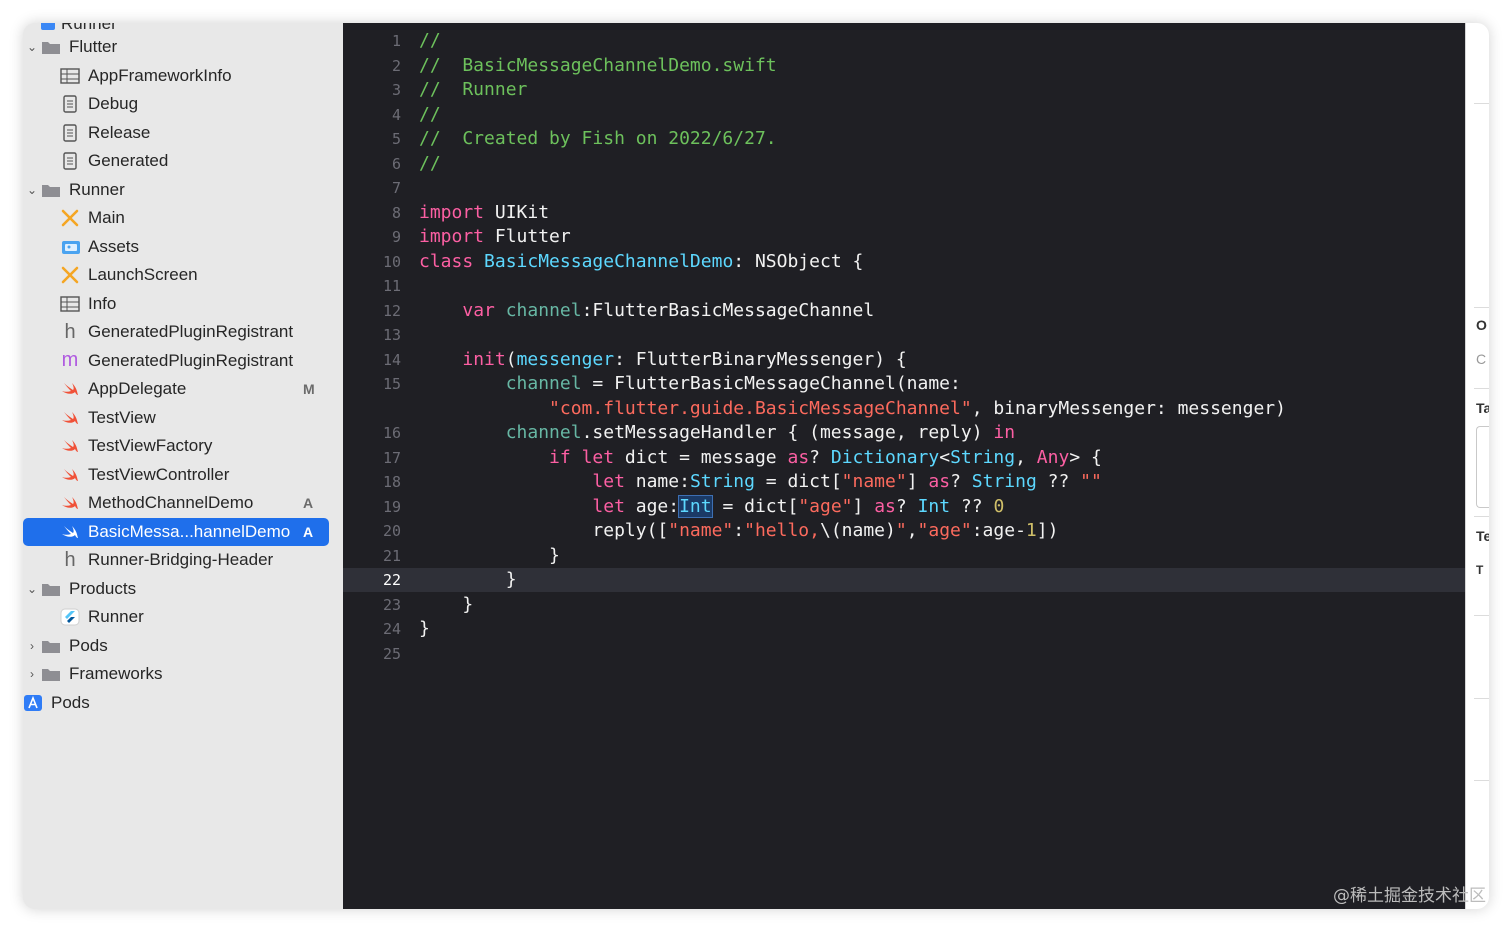 The height and width of the screenshot is (932, 1512). I want to click on navigator-project-pods: Pods, so click(183, 703).